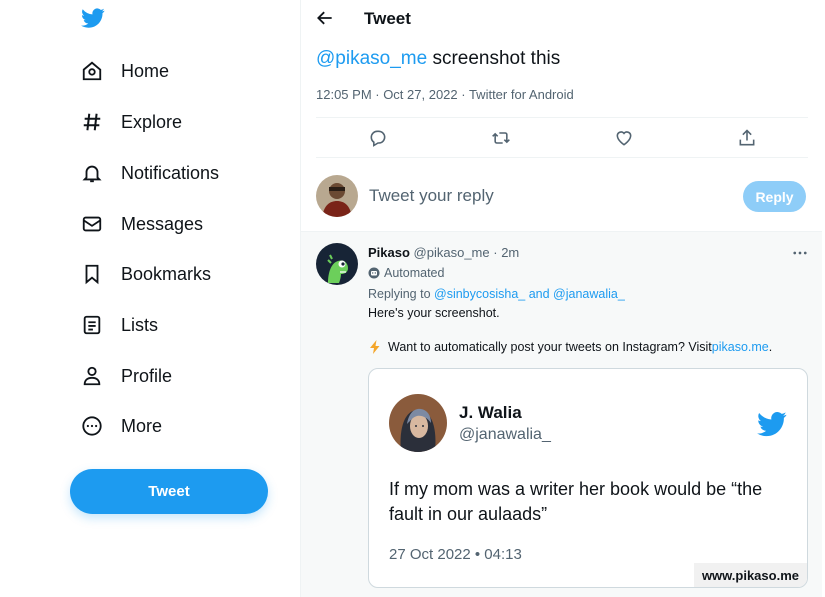 This screenshot has height=597, width=825. What do you see at coordinates (152, 121) in the screenshot?
I see `sidebar-item-label: Explore` at bounding box center [152, 121].